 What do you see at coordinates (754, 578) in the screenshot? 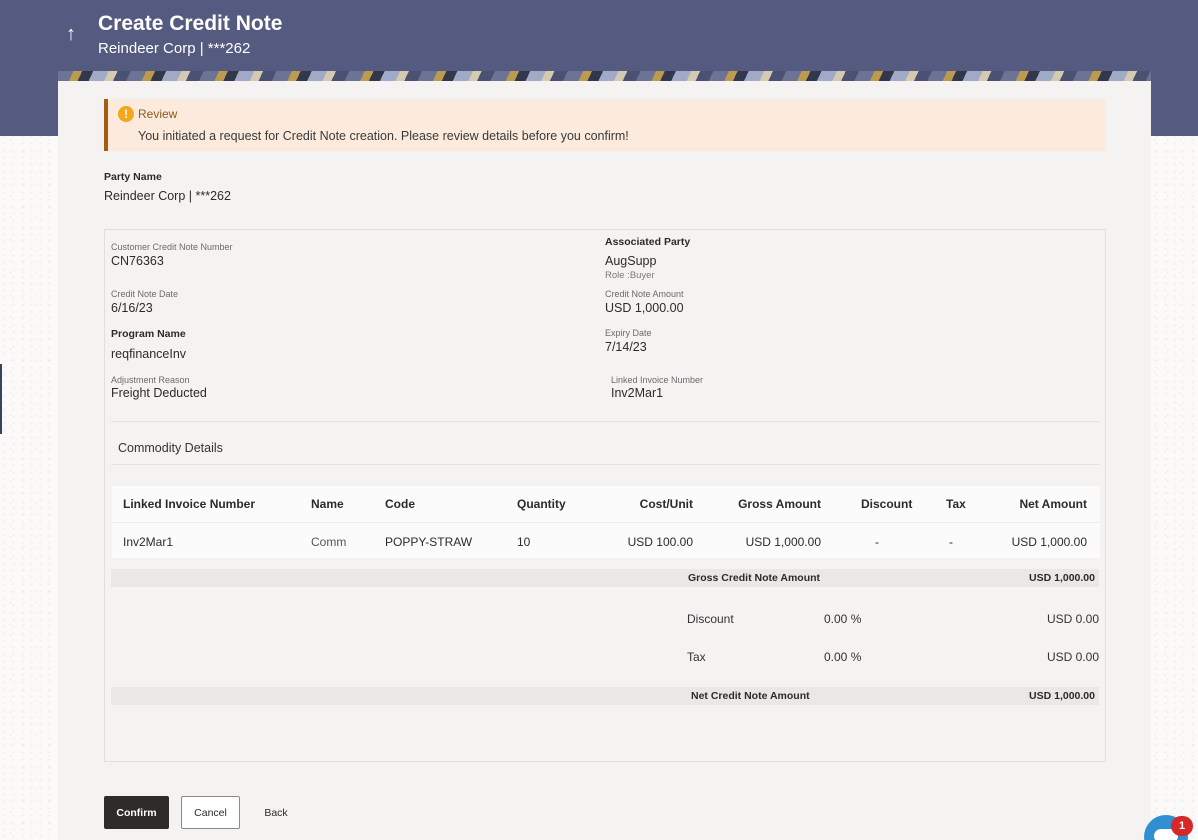
I see `gross-credit-note-amount-label: Gross Credit Note Amount` at bounding box center [754, 578].